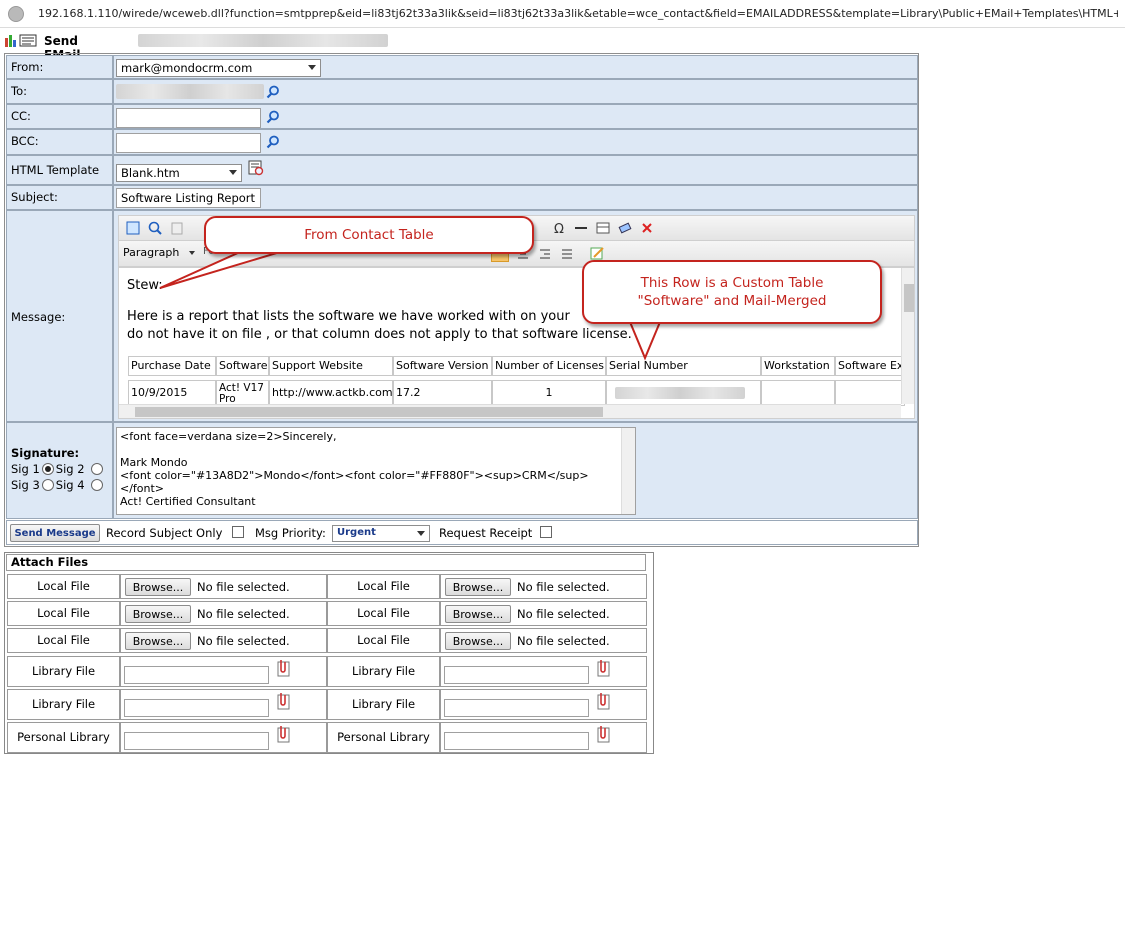  What do you see at coordinates (155, 228) in the screenshot?
I see `find-icon` at bounding box center [155, 228].